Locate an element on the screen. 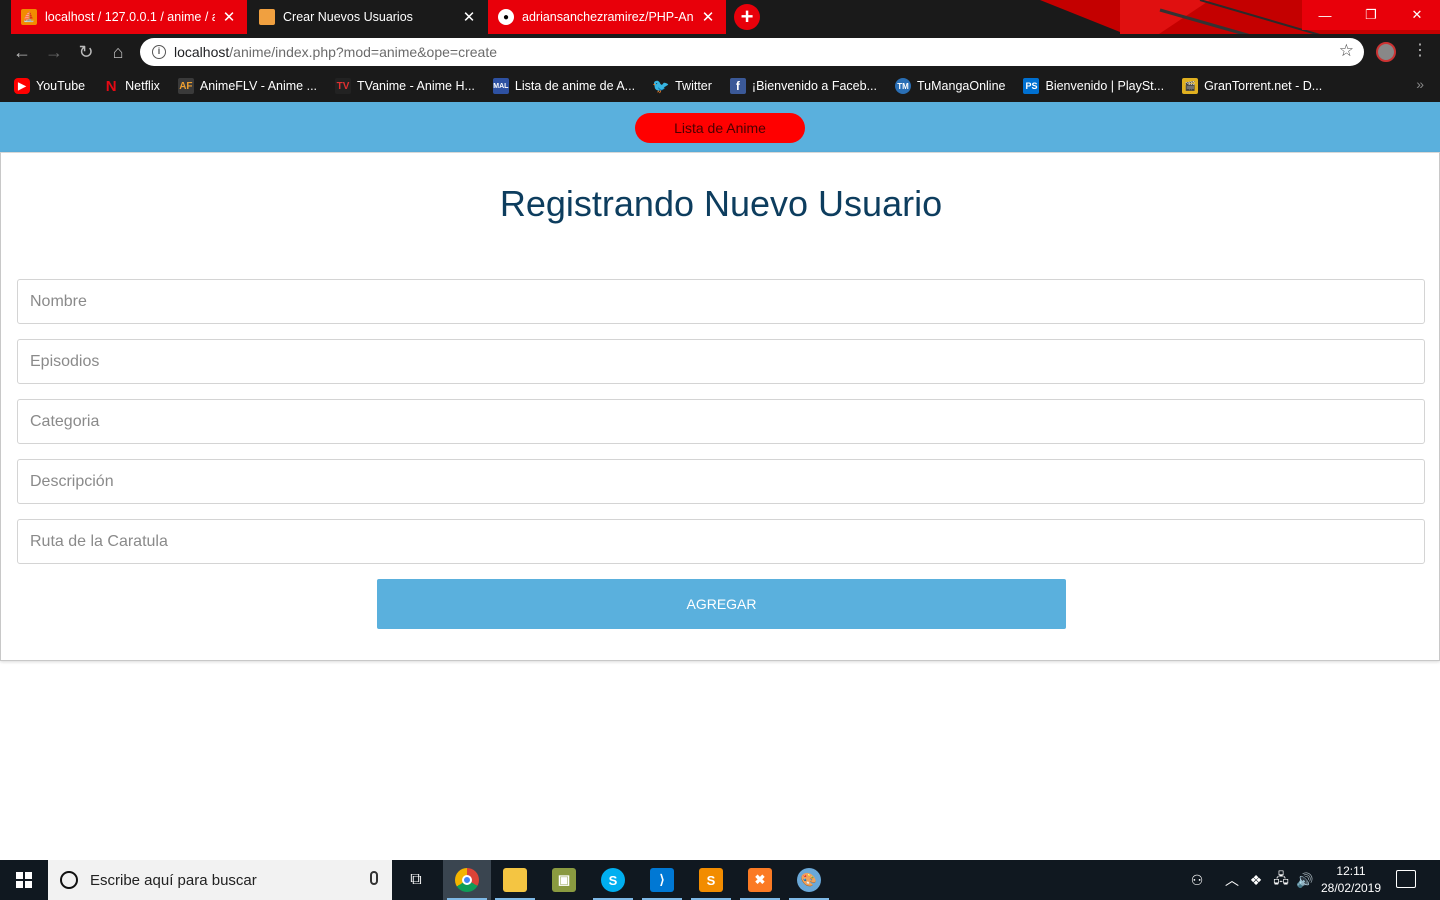 The width and height of the screenshot is (1440, 900). taskbar-sublime: S is located at coordinates (711, 880).